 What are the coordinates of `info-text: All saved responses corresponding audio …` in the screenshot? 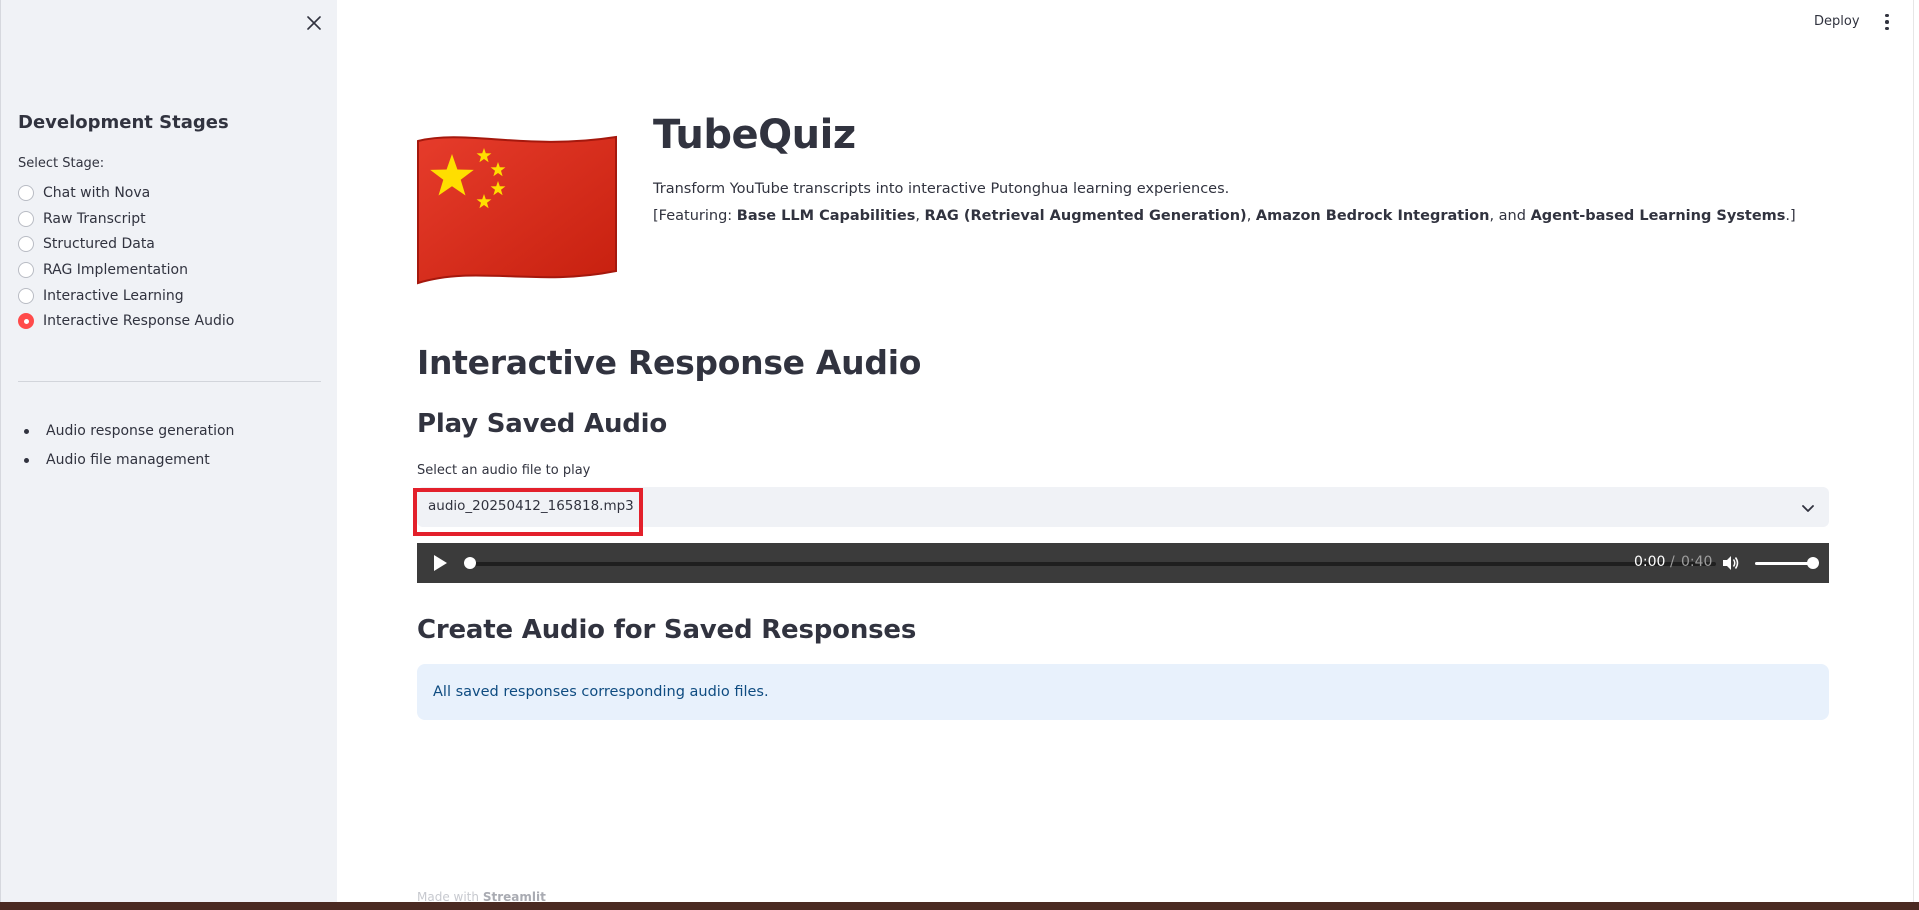 It's located at (601, 692).